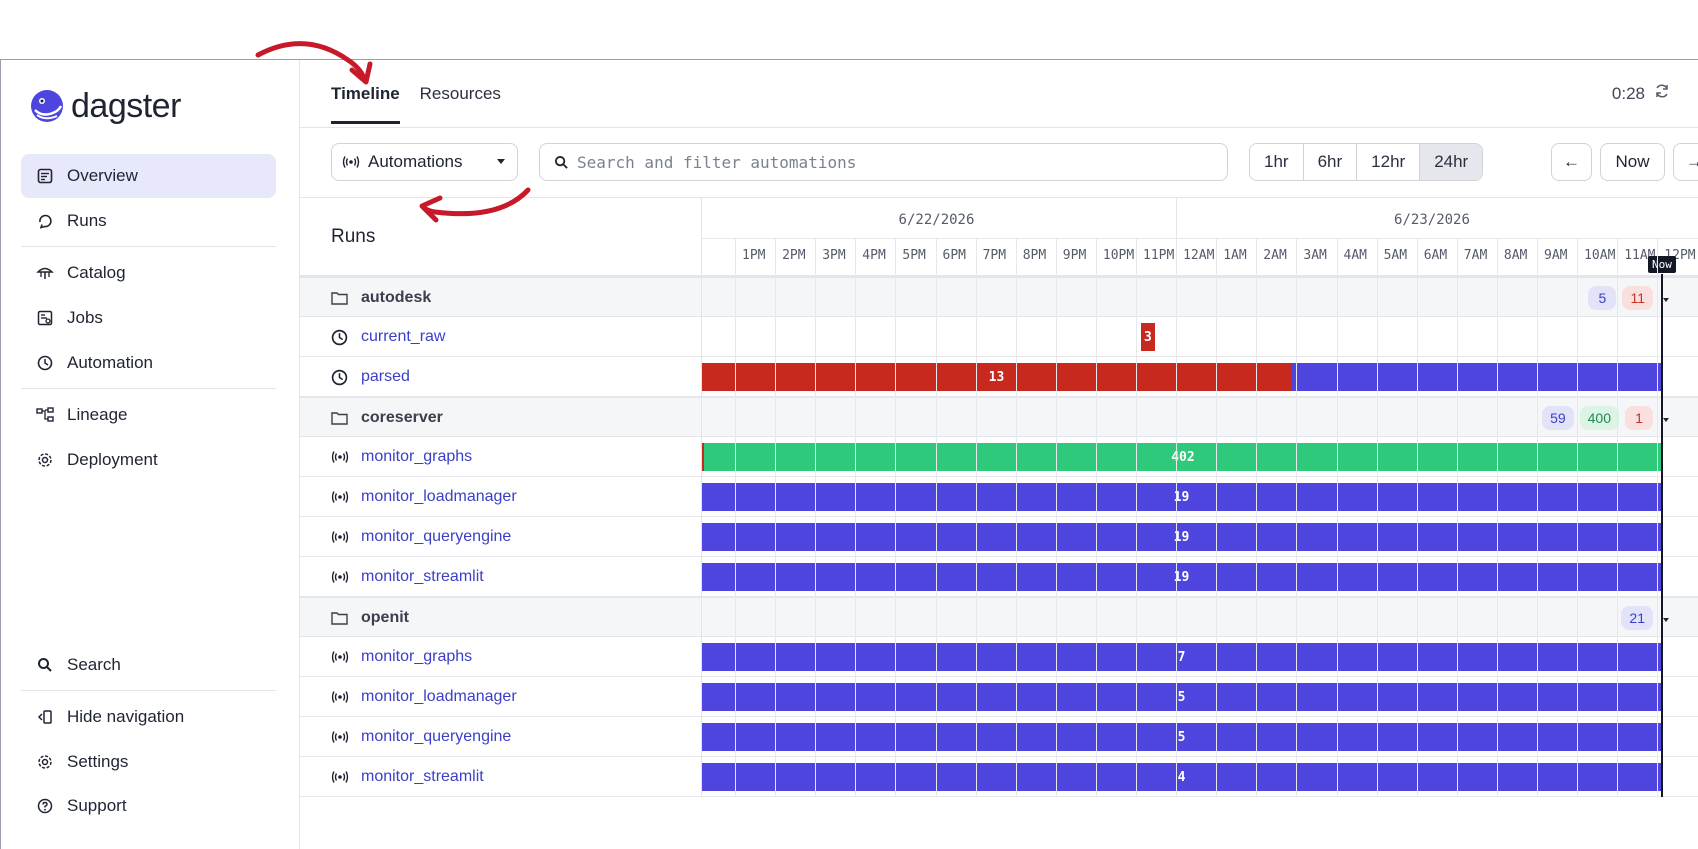  What do you see at coordinates (148, 415) in the screenshot?
I see `nav-lineage: Lineage` at bounding box center [148, 415].